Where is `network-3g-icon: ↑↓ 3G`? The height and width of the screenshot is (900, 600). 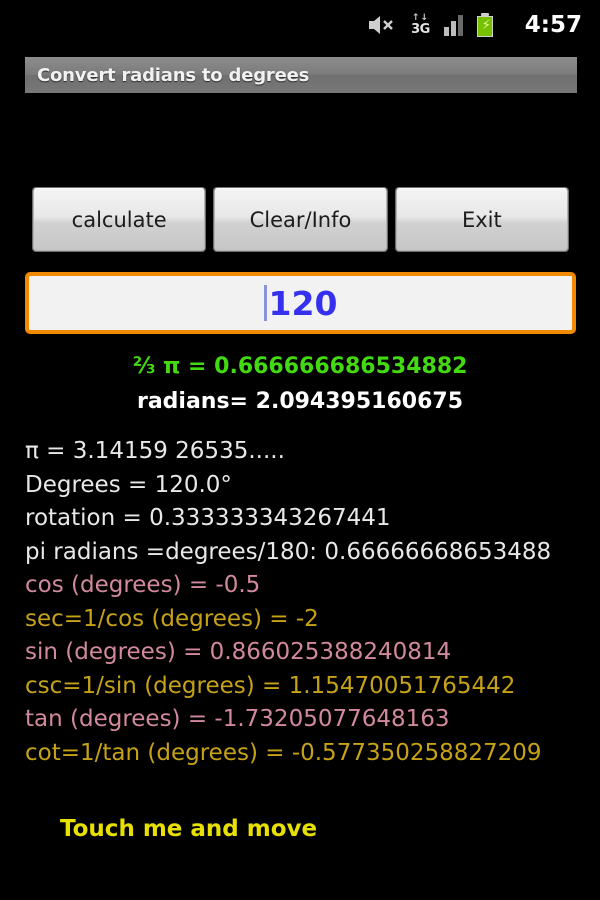 network-3g-icon: ↑↓ 3G is located at coordinates (420, 25).